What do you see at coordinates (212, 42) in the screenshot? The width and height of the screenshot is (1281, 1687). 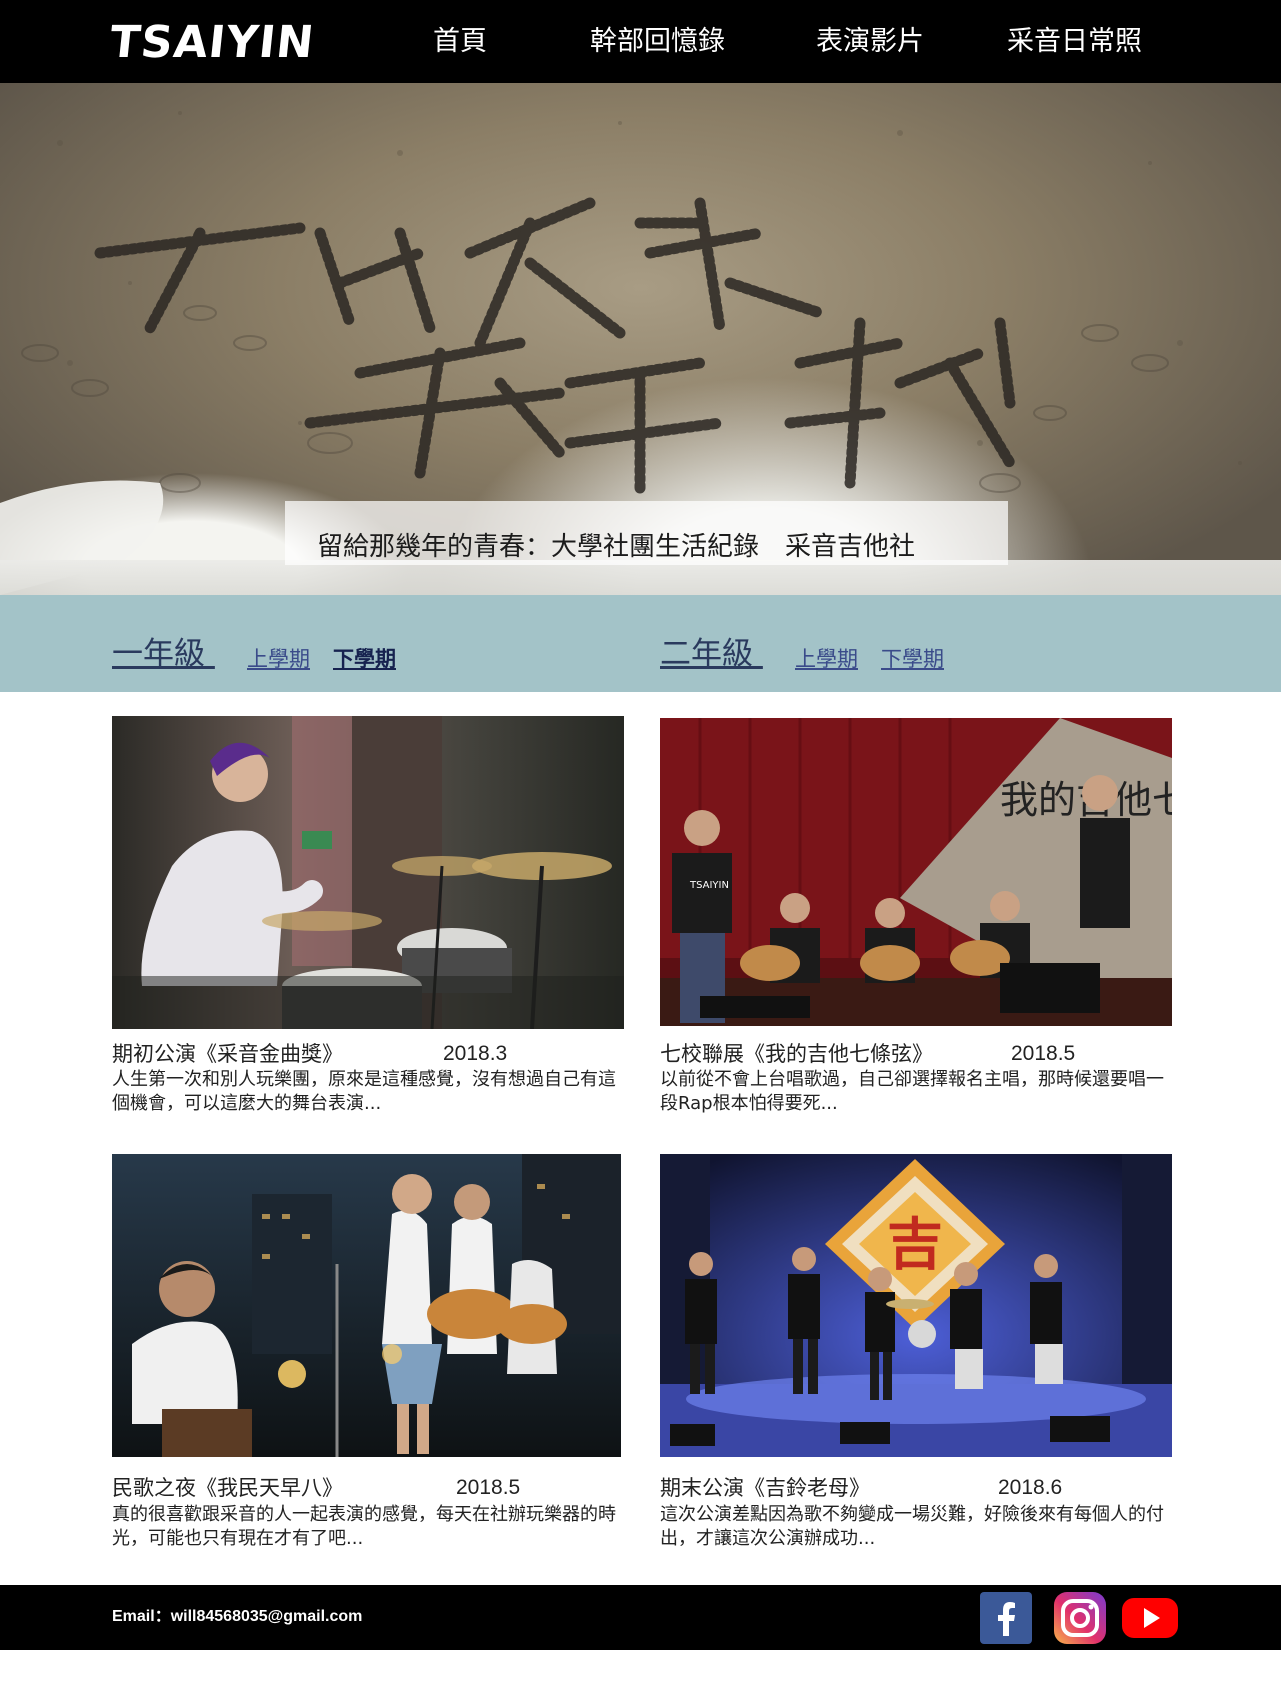 I see `site-logo: TSAIYIN` at bounding box center [212, 42].